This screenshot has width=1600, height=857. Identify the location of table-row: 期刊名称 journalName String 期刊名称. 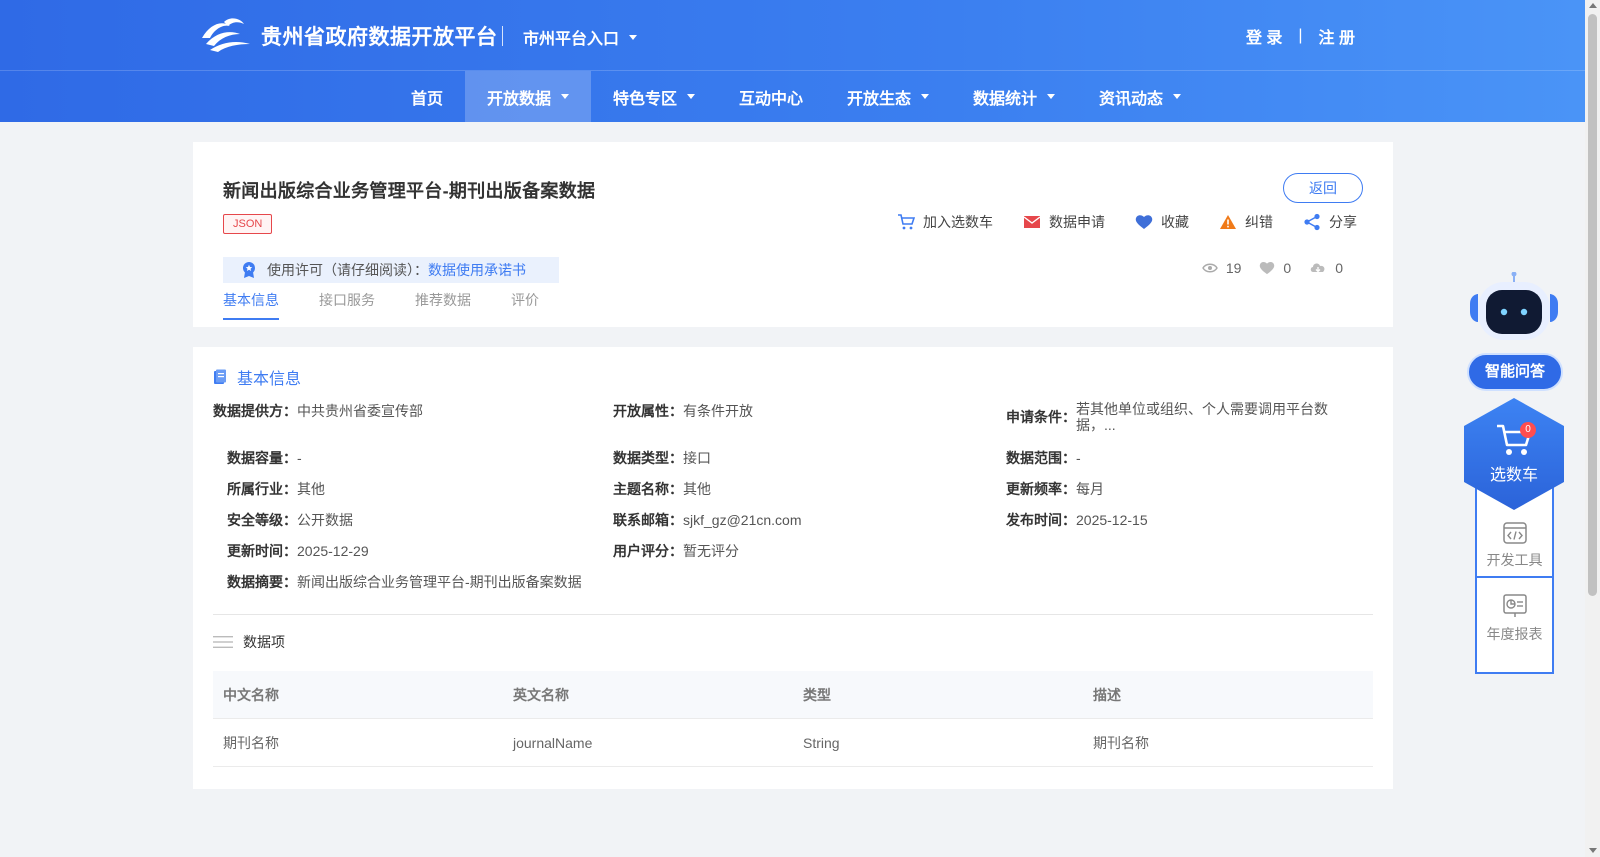
(793, 743).